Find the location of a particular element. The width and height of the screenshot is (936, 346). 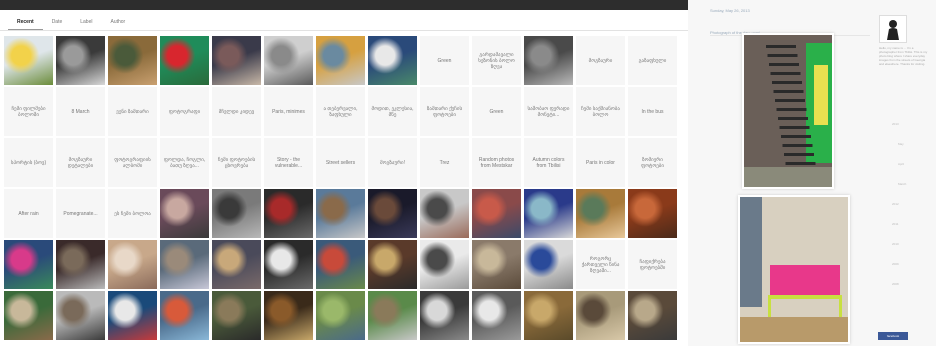

archive-link: 2013 is located at coordinates (895, 124).